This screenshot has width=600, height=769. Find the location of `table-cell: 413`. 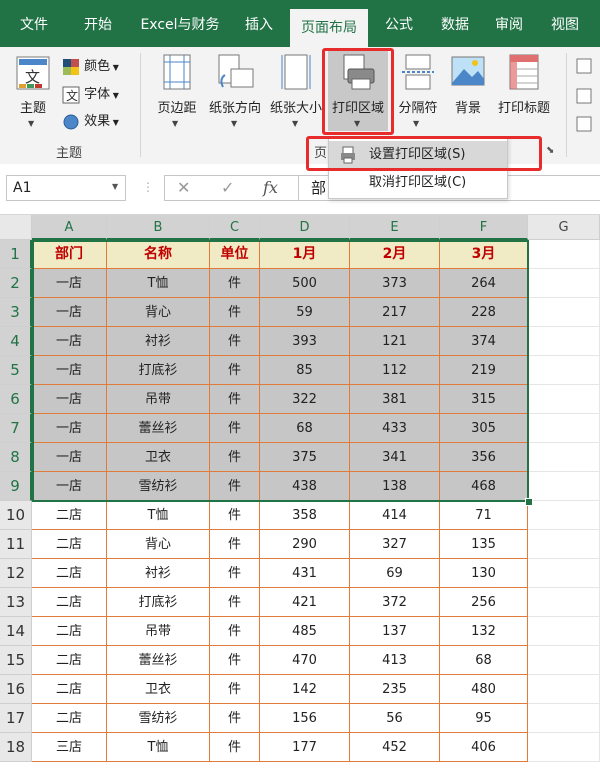

table-cell: 413 is located at coordinates (395, 660).